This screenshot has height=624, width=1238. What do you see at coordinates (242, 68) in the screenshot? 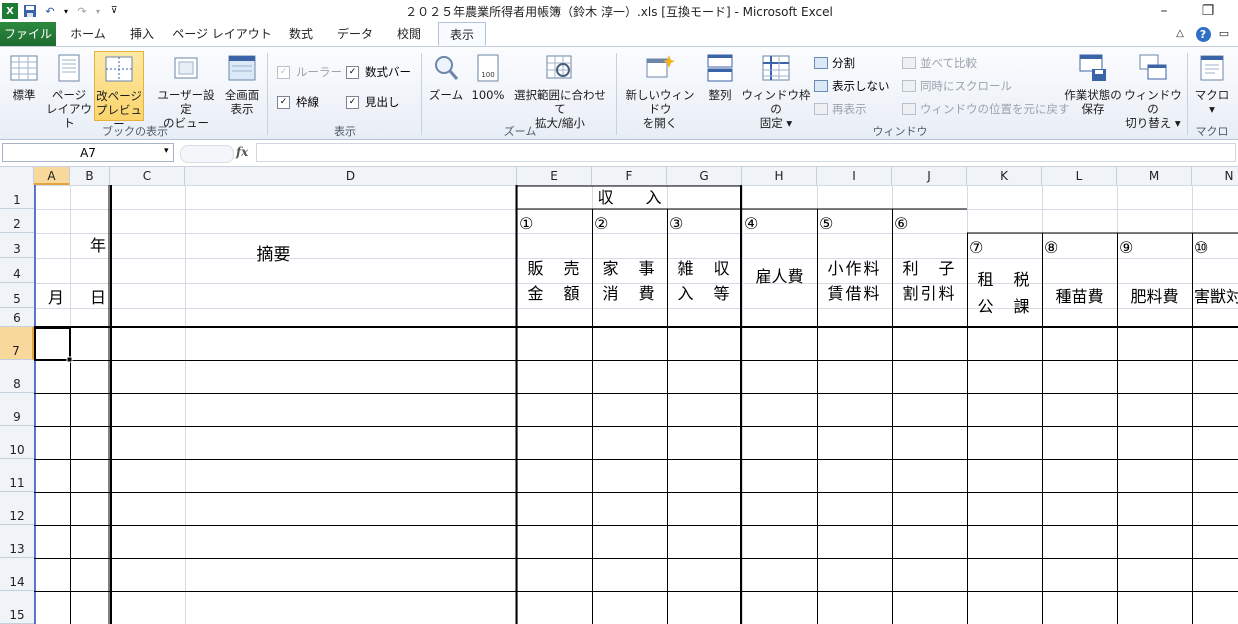
I see `full-screen-icon` at bounding box center [242, 68].